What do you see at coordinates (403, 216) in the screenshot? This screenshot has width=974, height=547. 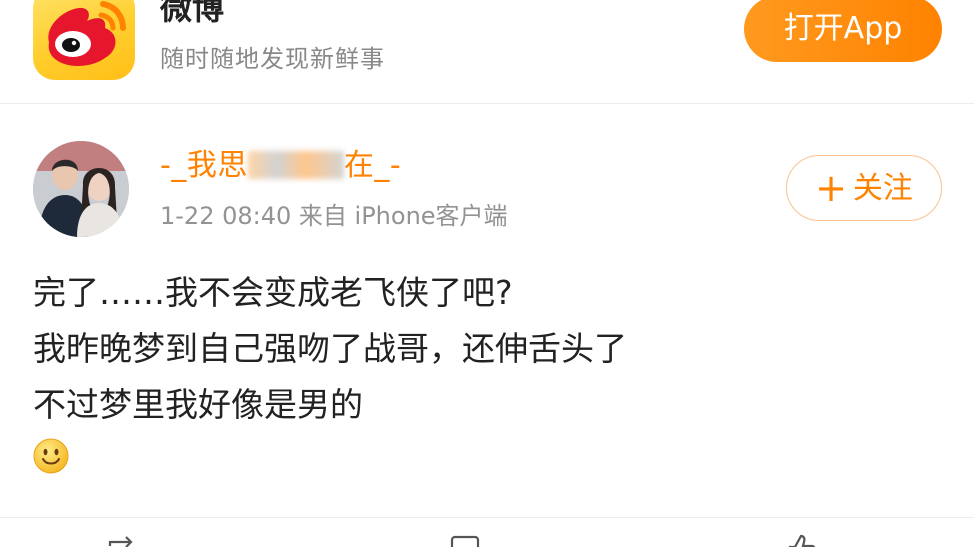 I see `post-source: 来自 iPhone客户端` at bounding box center [403, 216].